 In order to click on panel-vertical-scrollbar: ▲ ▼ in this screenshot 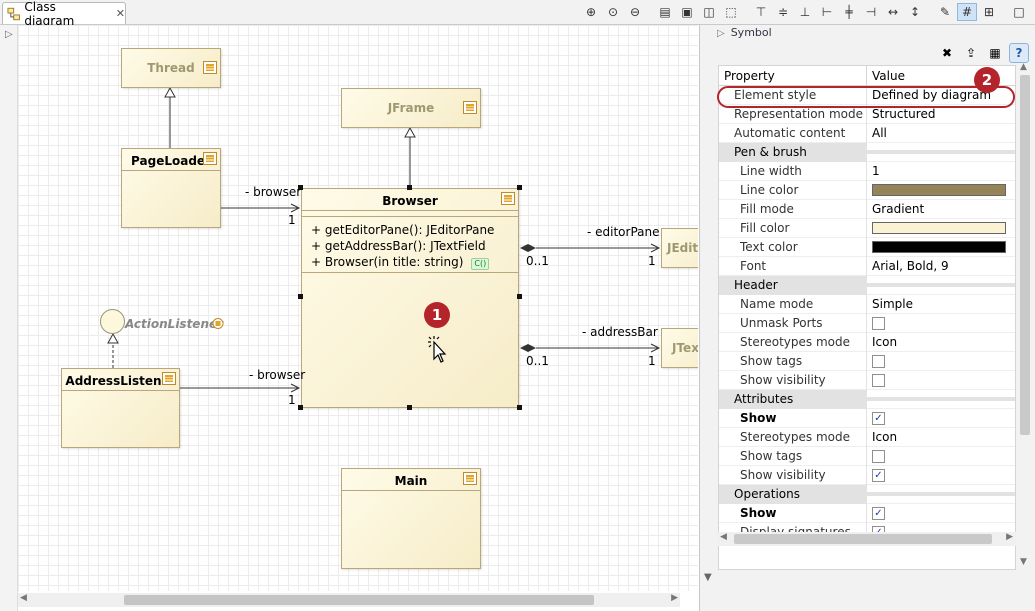, I will do `click(1025, 314)`.